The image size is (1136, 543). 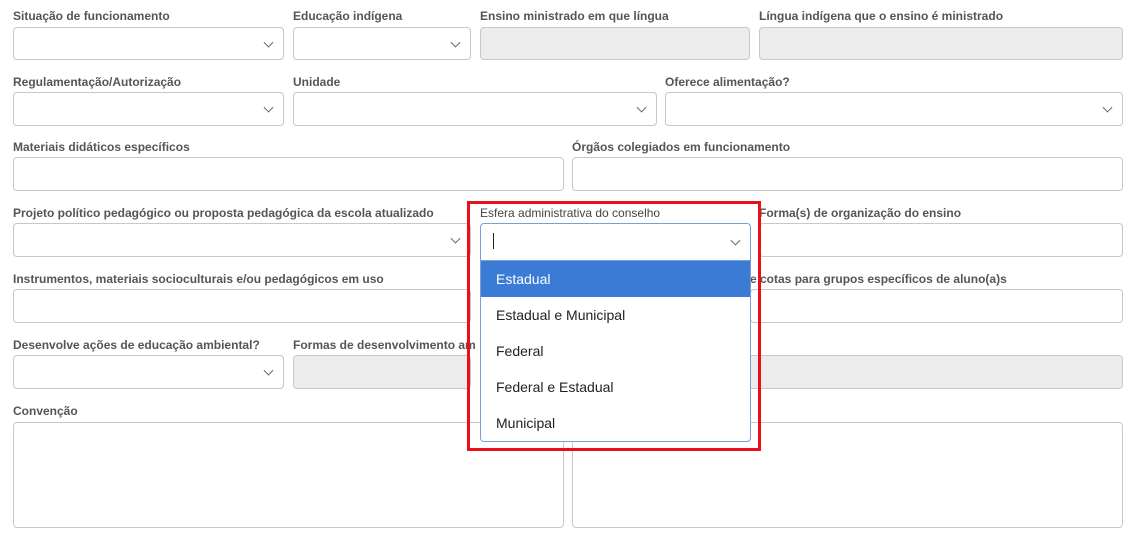 I want to click on educacao-indigena-select, so click(x=382, y=43).